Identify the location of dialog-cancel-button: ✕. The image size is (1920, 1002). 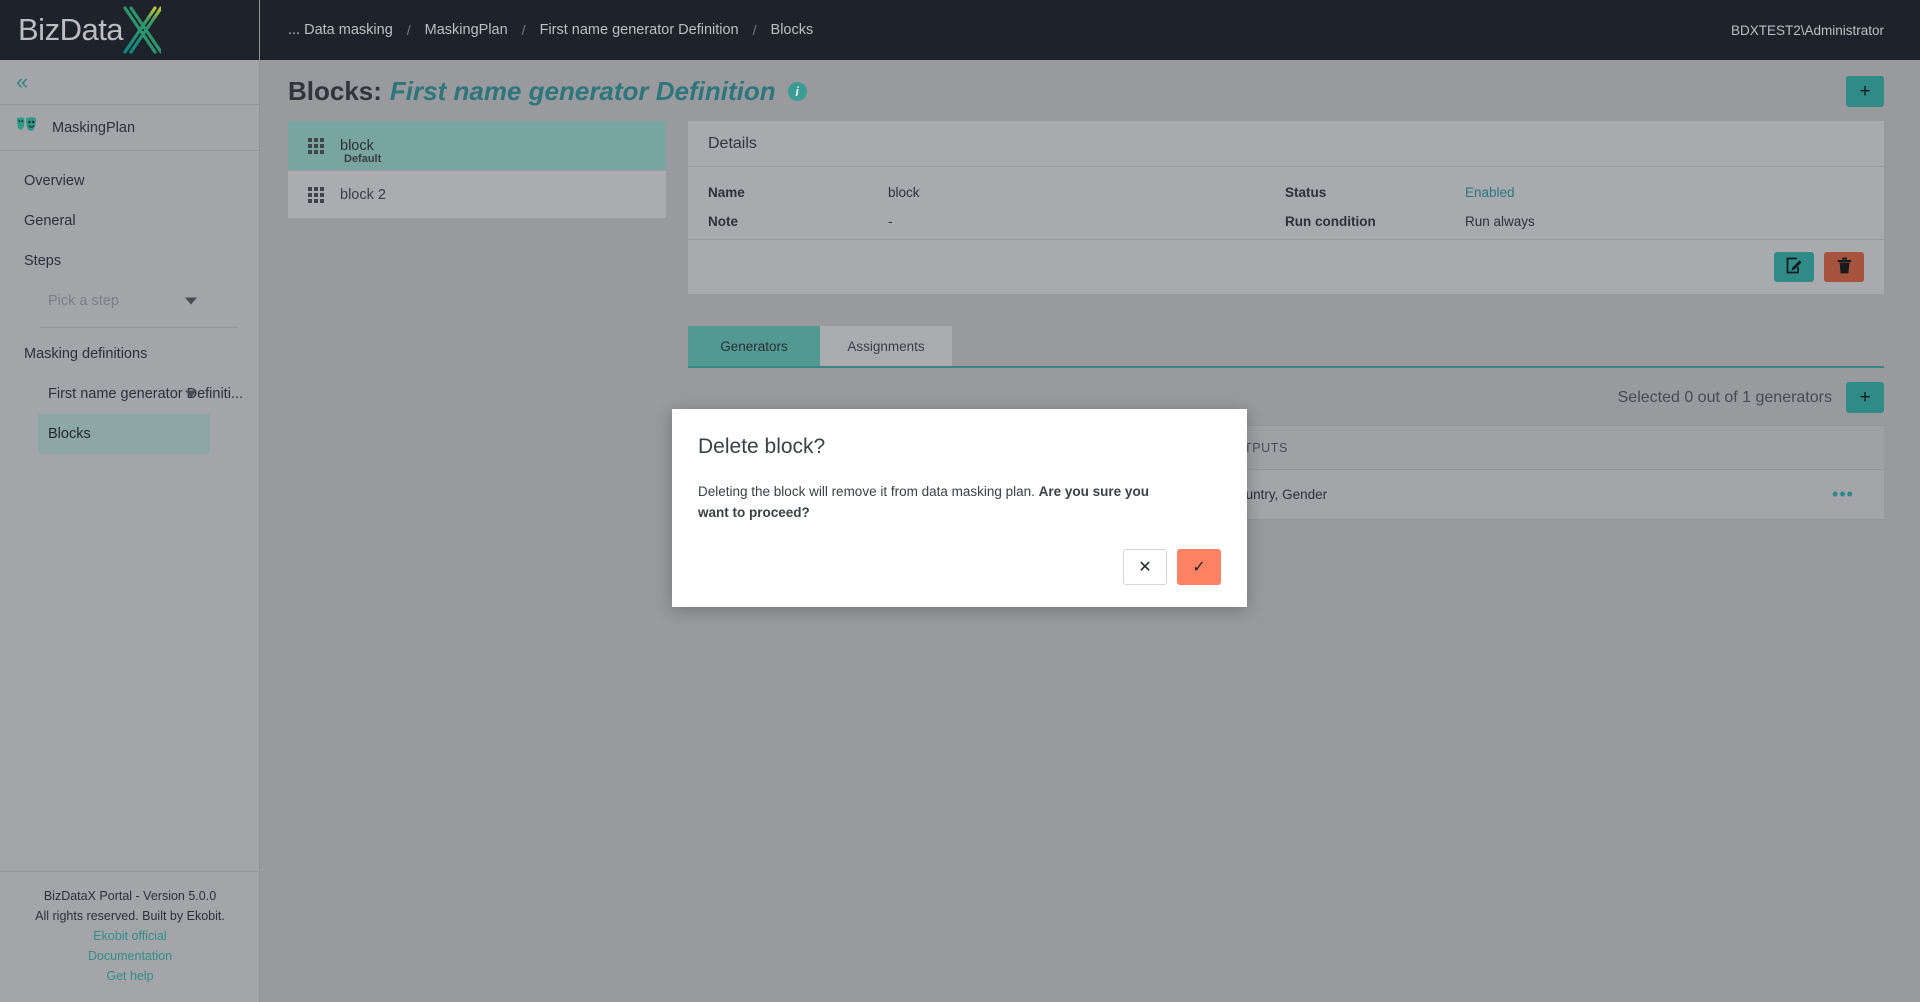
(1145, 567).